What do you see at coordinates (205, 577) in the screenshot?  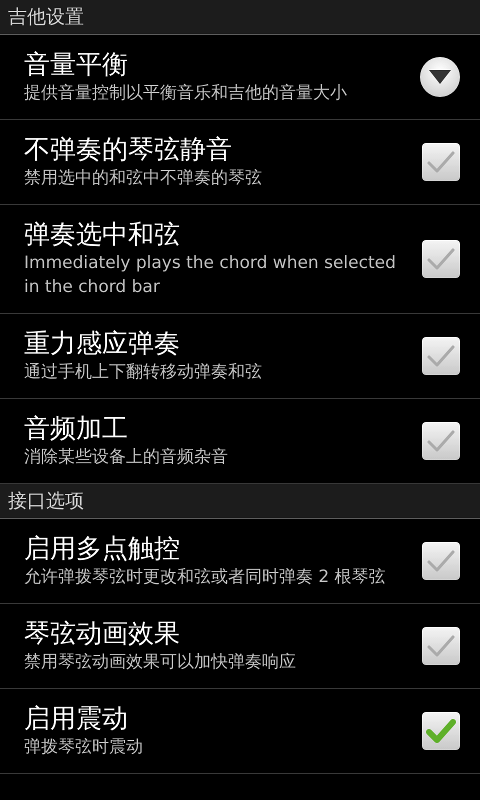 I see `setting-description: 允许弹拨琴弦时更改和弦或者同时弹奏 2 根琴弦` at bounding box center [205, 577].